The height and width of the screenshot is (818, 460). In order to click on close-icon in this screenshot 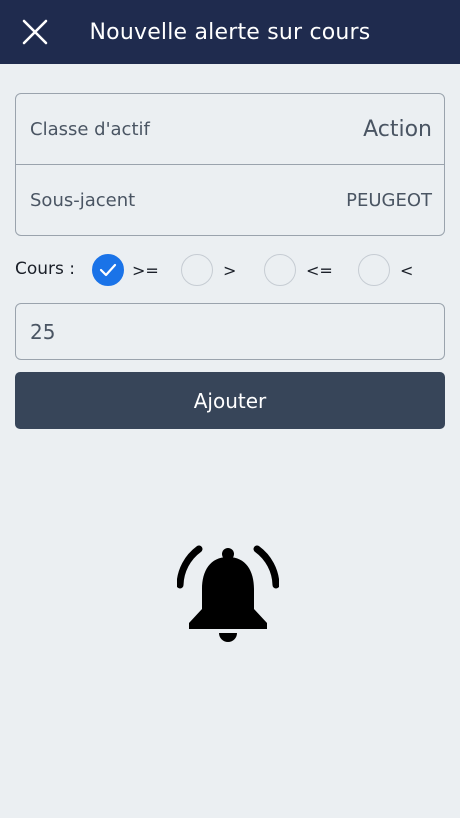, I will do `click(35, 32)`.